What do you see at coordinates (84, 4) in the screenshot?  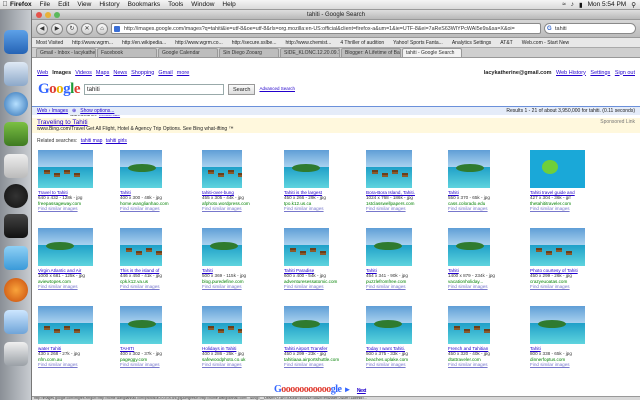 I see `menu-view: View` at bounding box center [84, 4].